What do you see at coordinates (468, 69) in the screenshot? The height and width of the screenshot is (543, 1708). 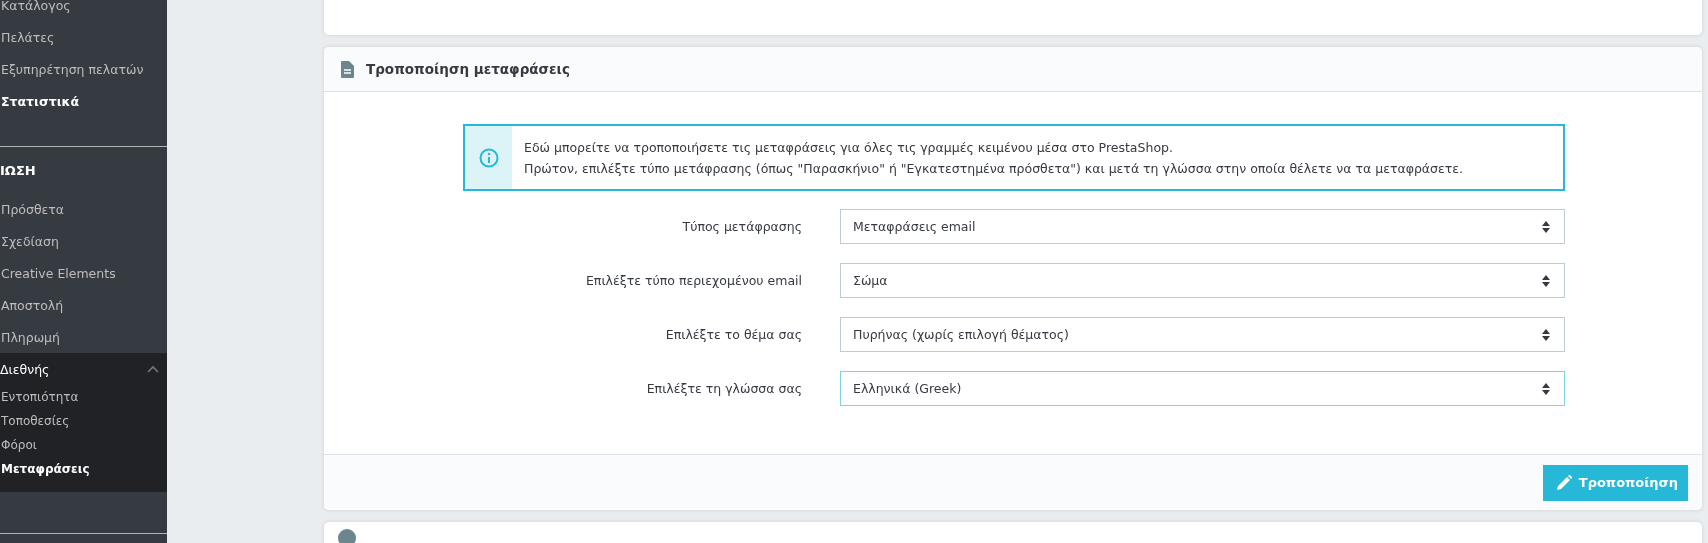 I see `panel-title: Τροποποίηση μεταφράσεις` at bounding box center [468, 69].